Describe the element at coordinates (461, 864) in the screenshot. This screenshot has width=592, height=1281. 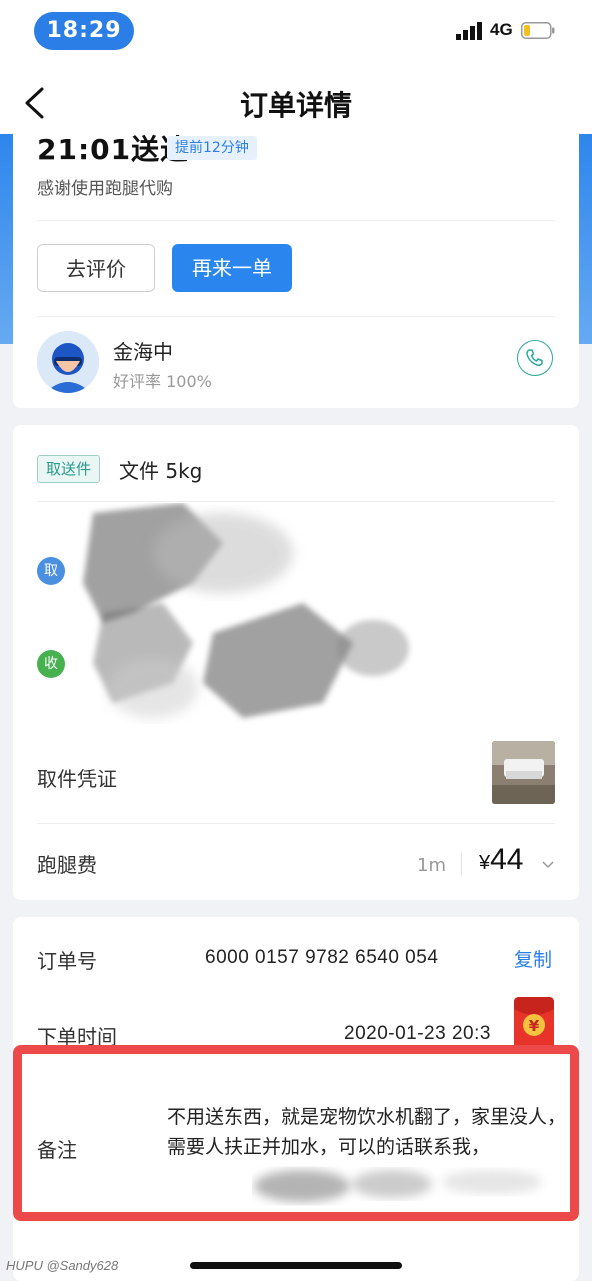
I see `fee-separator` at that location.